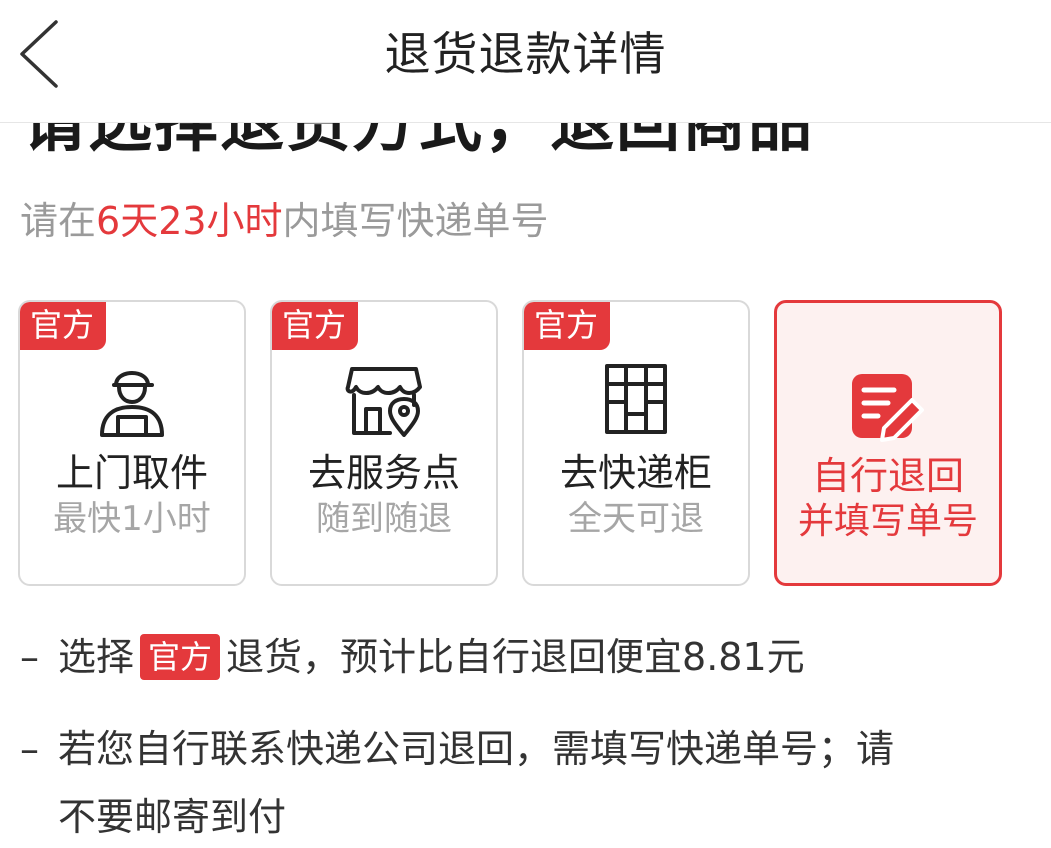  I want to click on courier-icon, so click(132, 404).